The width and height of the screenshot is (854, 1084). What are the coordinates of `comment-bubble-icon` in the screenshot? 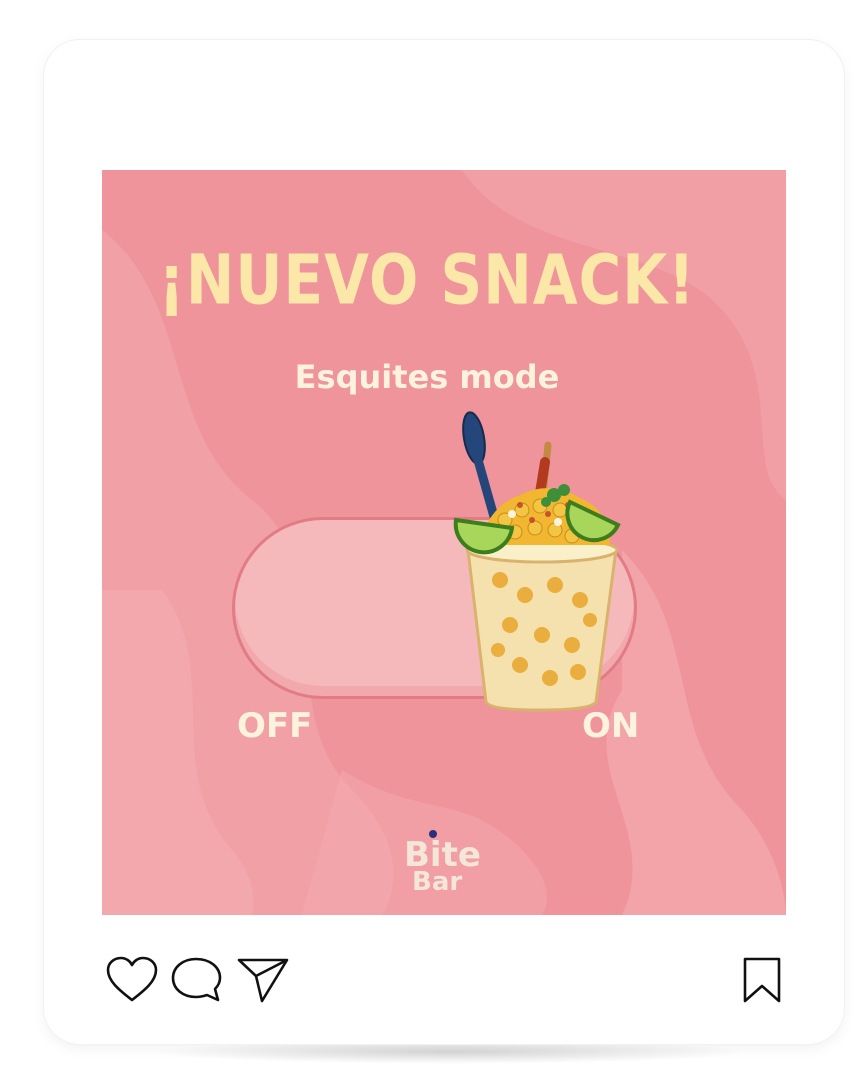 It's located at (197, 980).